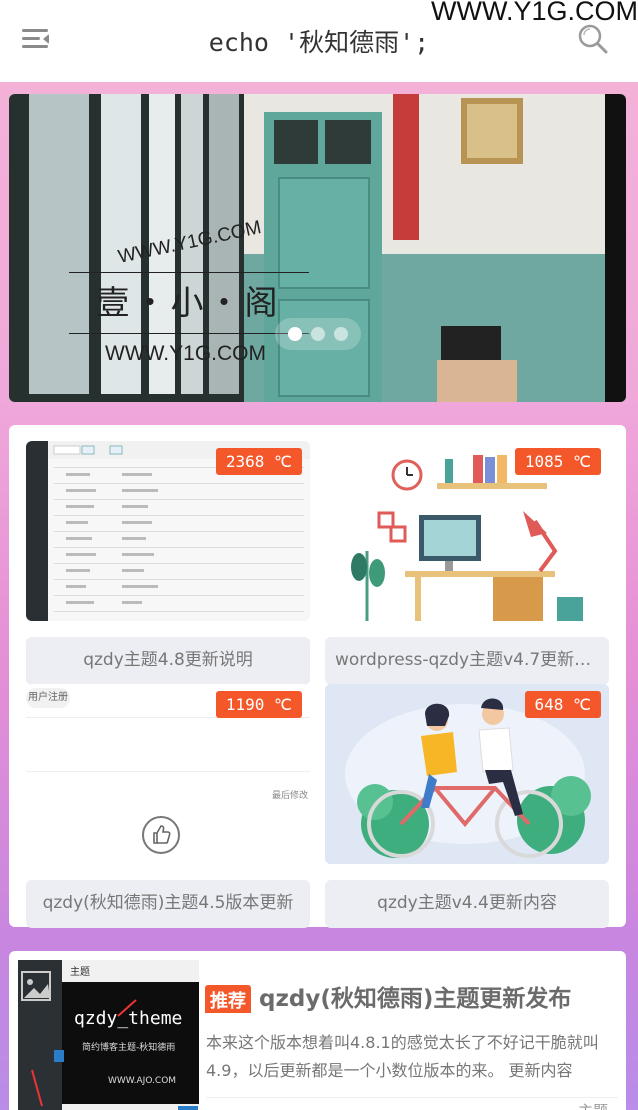  I want to click on post-card: 1085 ℃ wordpress-qzdy主题v4.7更新说明, so click(467, 563).